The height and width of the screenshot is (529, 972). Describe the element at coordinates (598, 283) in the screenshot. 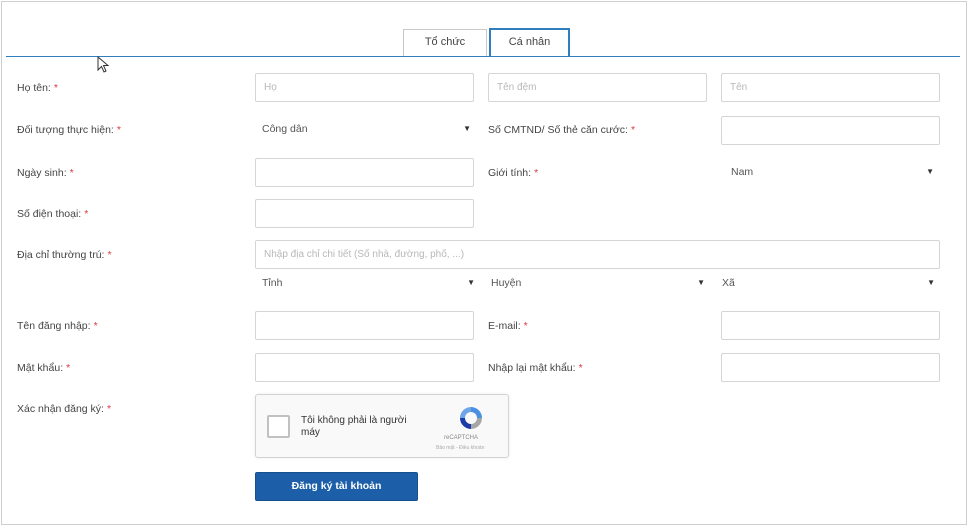

I see `district-select: Huyện ▼` at that location.